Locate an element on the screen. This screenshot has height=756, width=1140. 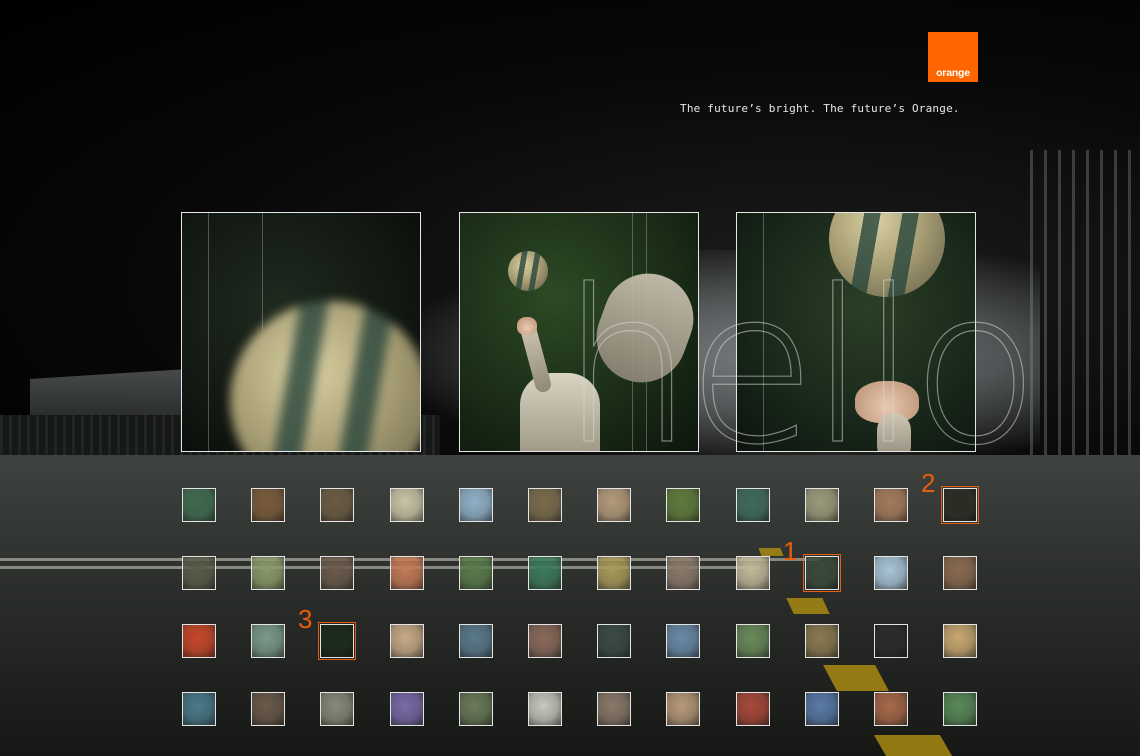
arm-image is located at coordinates (894, 432).